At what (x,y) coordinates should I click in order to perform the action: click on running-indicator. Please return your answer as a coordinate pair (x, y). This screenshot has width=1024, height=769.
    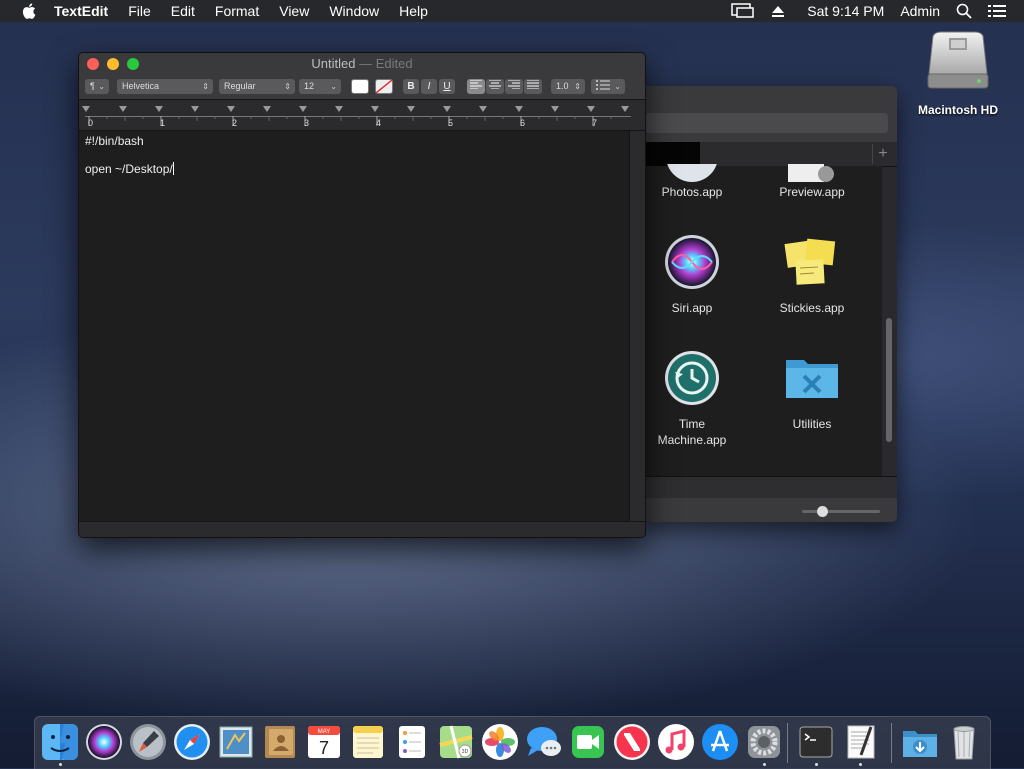
    Looking at the image, I should click on (764, 764).